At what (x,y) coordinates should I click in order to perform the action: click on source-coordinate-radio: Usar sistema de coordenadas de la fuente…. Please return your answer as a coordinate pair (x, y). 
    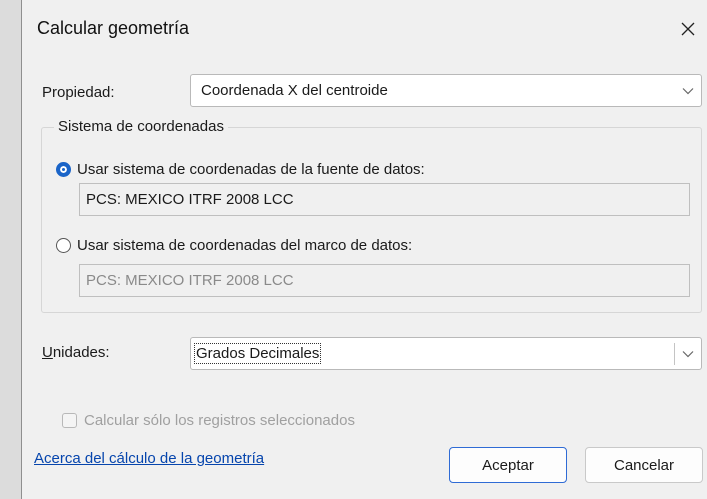
    Looking at the image, I should click on (240, 169).